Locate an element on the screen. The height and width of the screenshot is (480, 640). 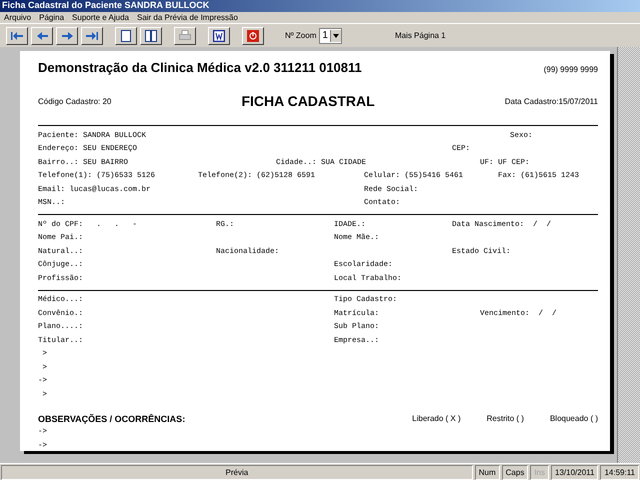
status-panel: 13/10/2011 is located at coordinates (574, 472).